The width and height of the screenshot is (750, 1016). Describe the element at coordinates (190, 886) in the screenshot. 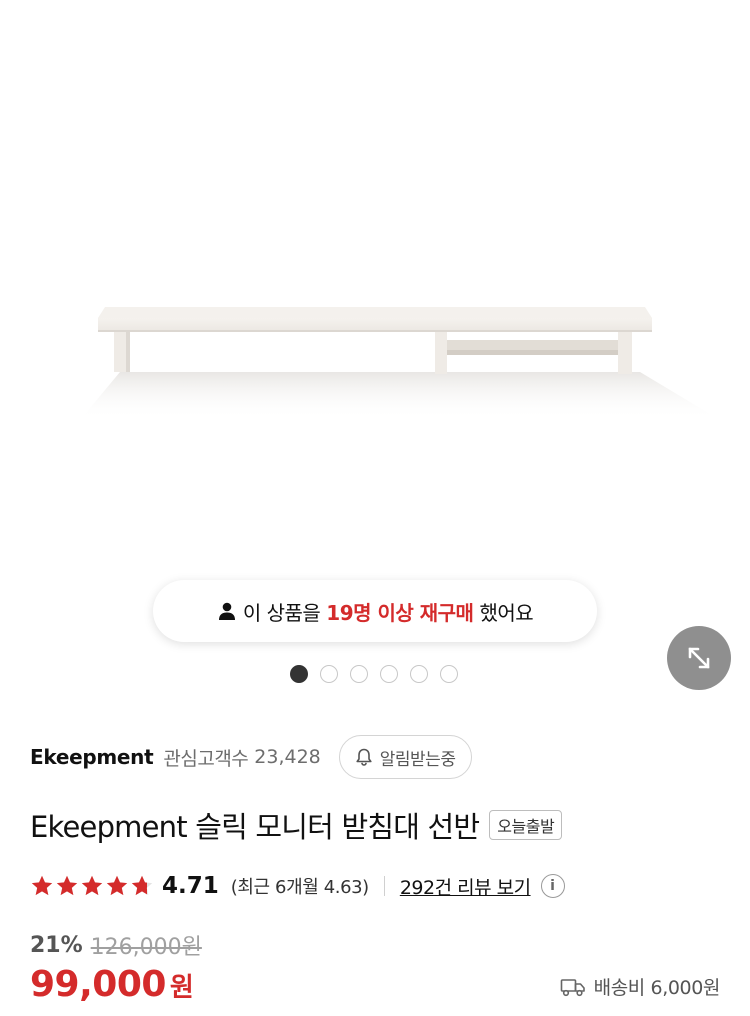

I see `rating-score: 4.71` at that location.